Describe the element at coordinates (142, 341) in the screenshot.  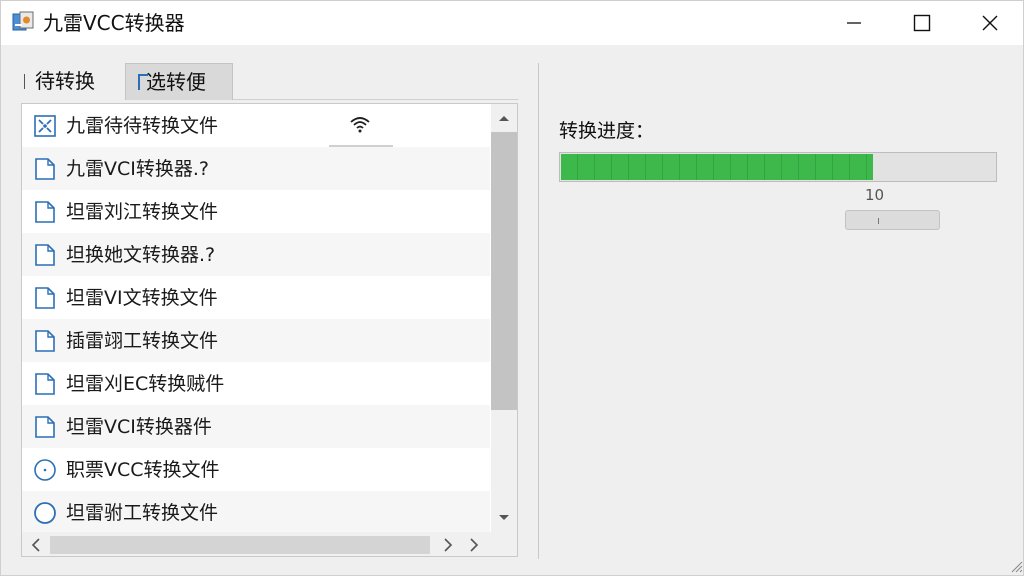
I see `file-name: 插雷翊工转换文件` at that location.